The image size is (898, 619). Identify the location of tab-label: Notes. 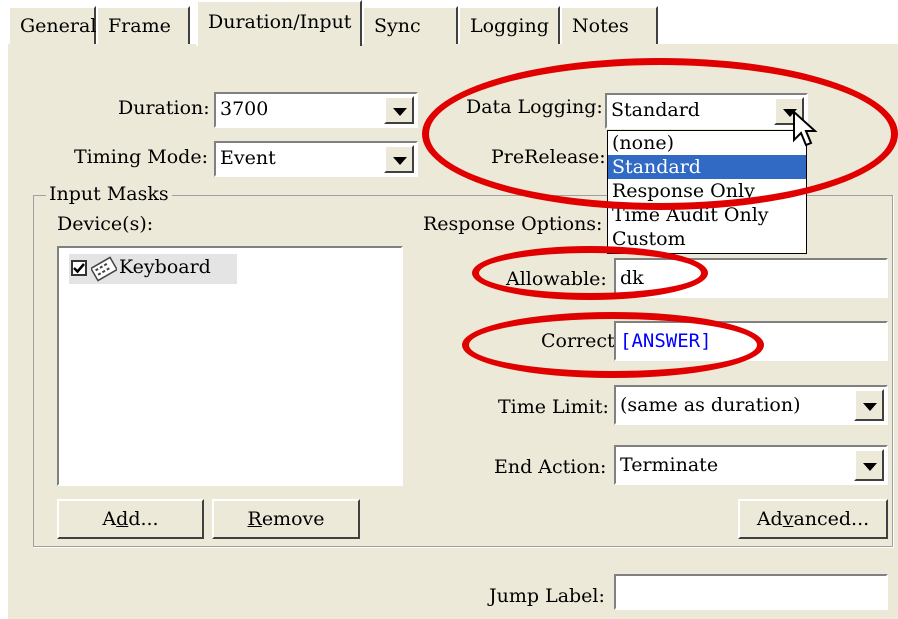
(600, 26).